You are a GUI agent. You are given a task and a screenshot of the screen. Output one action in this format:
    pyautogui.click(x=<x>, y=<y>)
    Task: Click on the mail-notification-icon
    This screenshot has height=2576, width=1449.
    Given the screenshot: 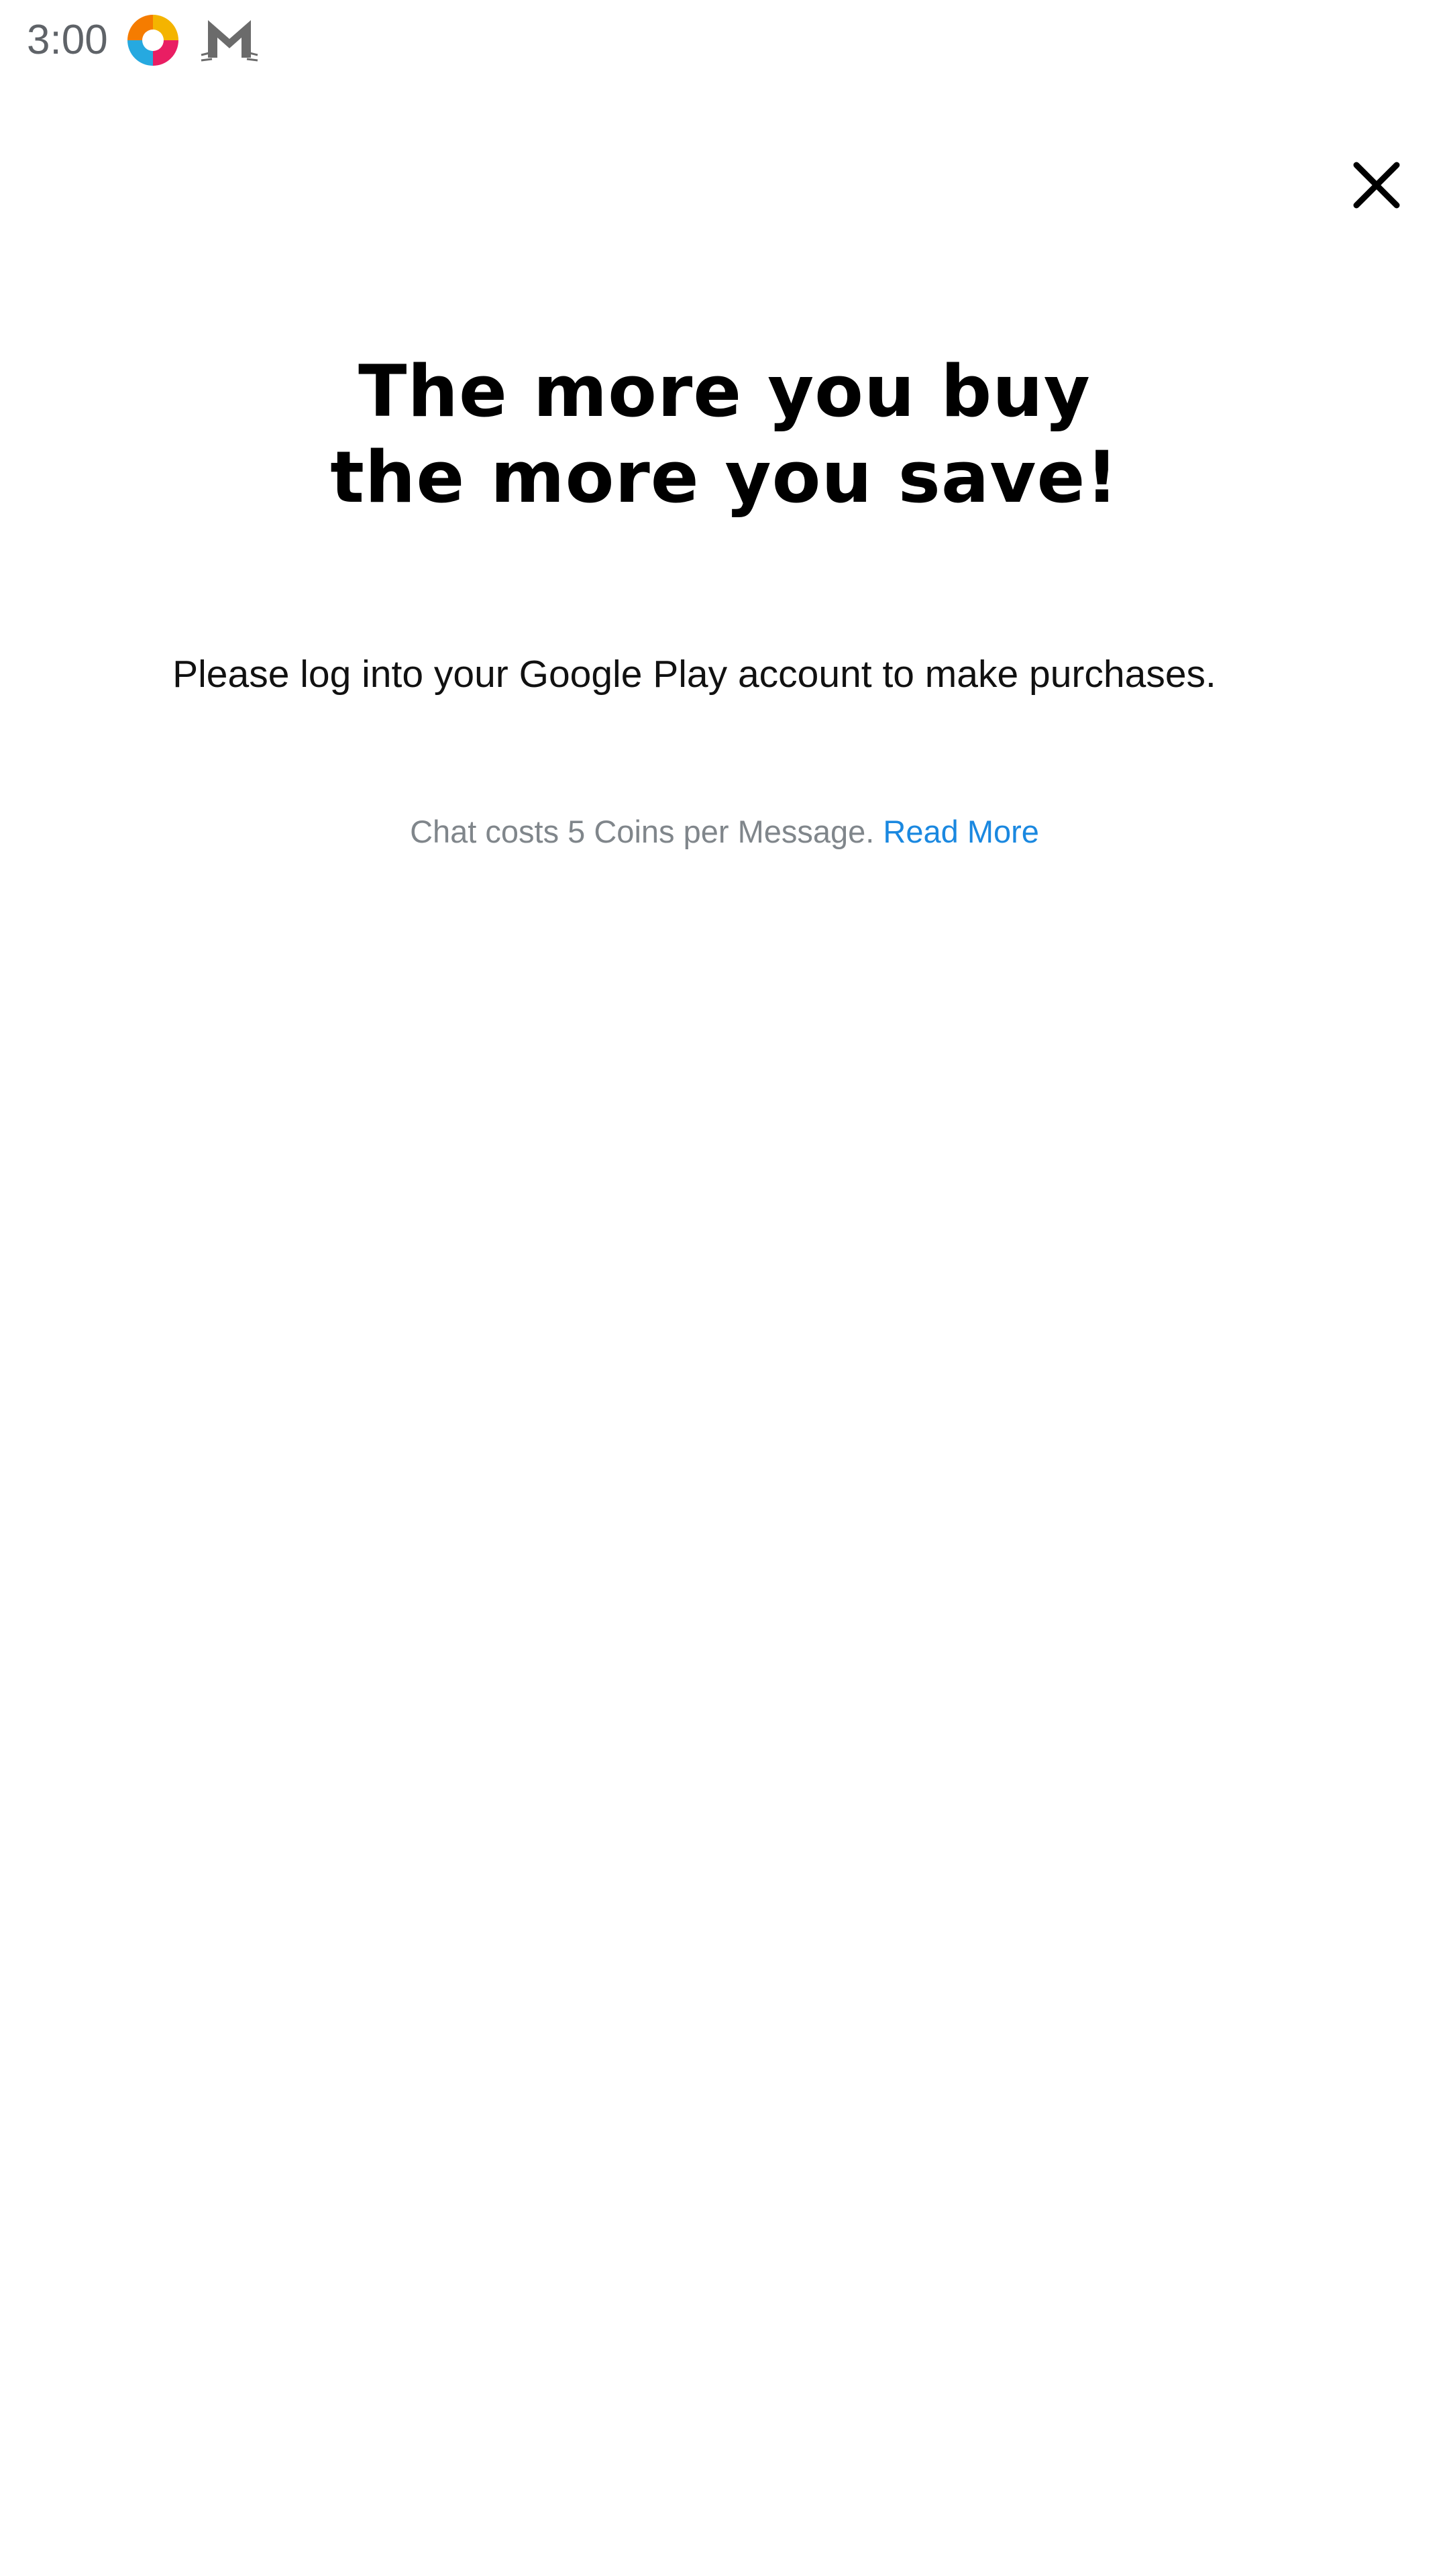 What is the action you would take?
    pyautogui.click(x=229, y=40)
    